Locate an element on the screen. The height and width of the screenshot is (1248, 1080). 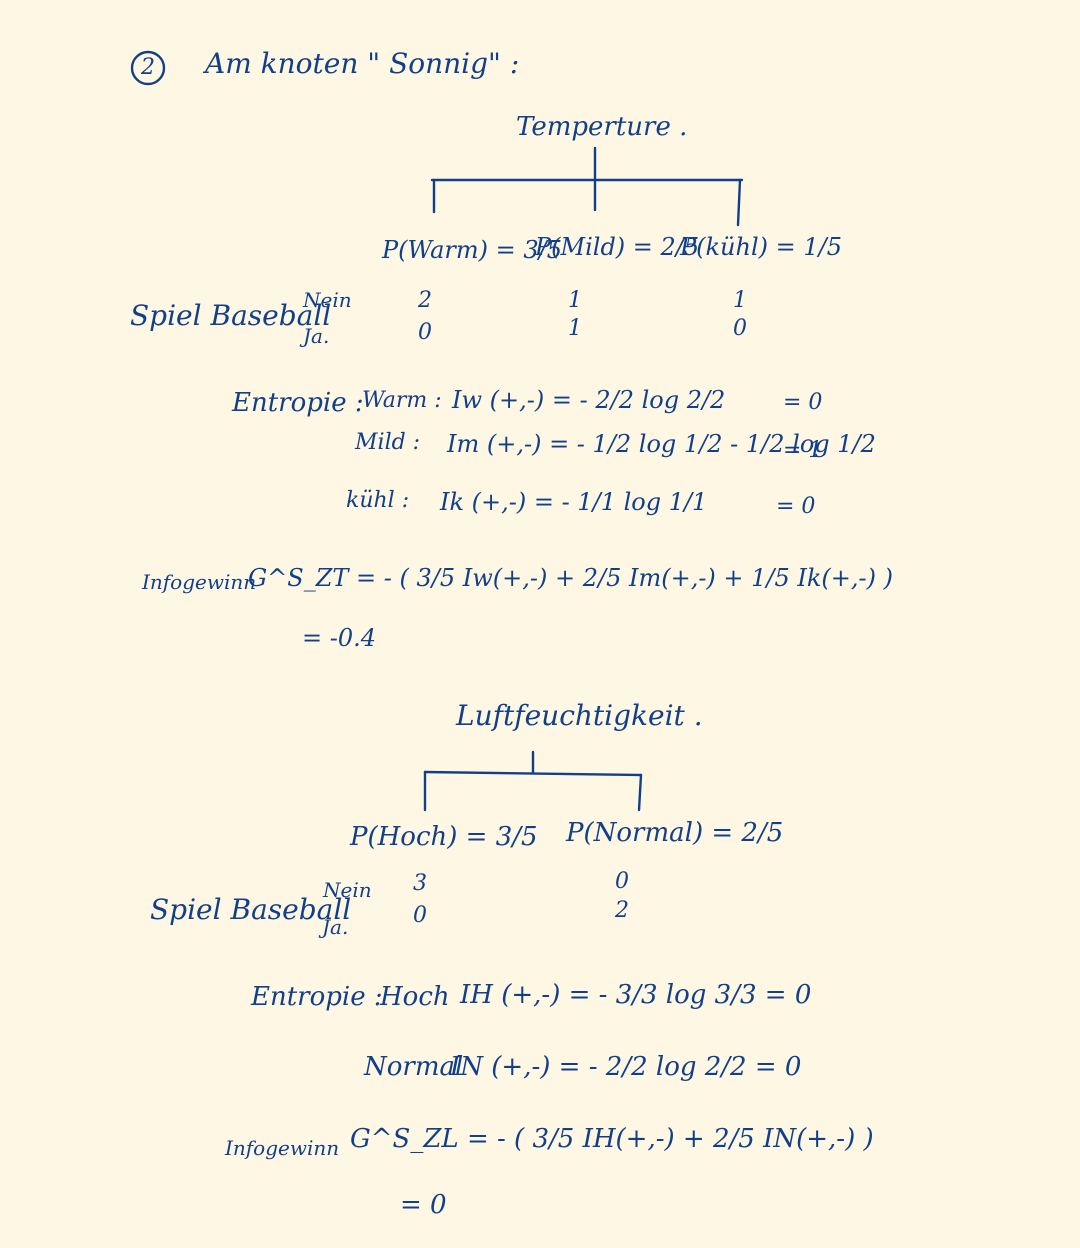
temp-branch-3: P(kühl) = 1/5 is located at coordinates (761, 247).